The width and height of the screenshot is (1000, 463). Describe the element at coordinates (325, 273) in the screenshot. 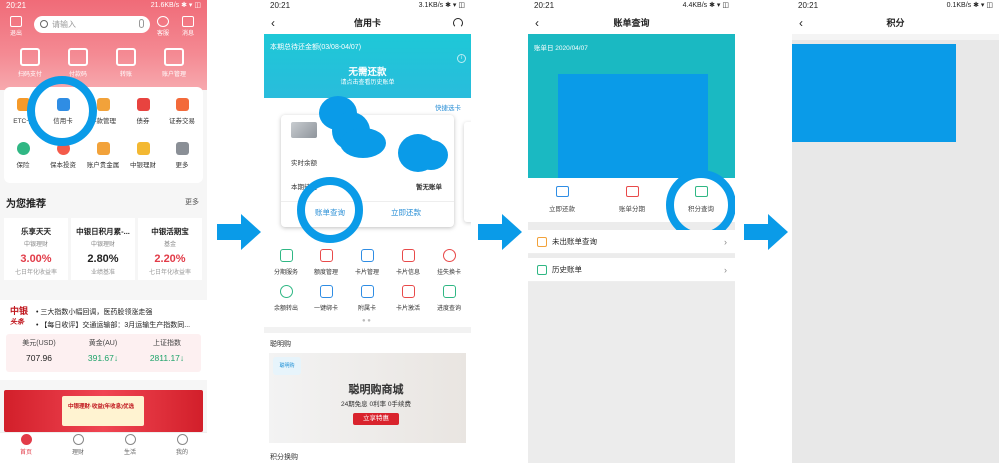

I see `service-label: 额度管理` at that location.